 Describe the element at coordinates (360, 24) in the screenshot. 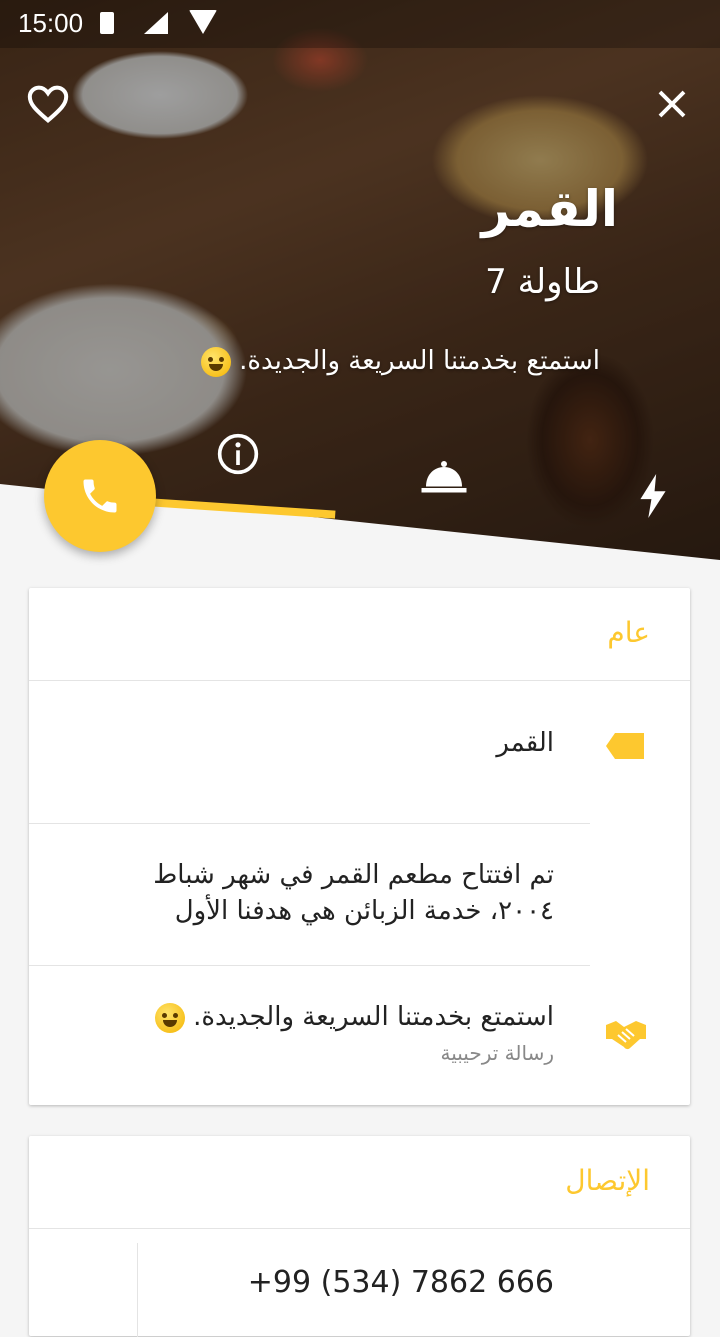

I see `status-bar: 15:00` at that location.